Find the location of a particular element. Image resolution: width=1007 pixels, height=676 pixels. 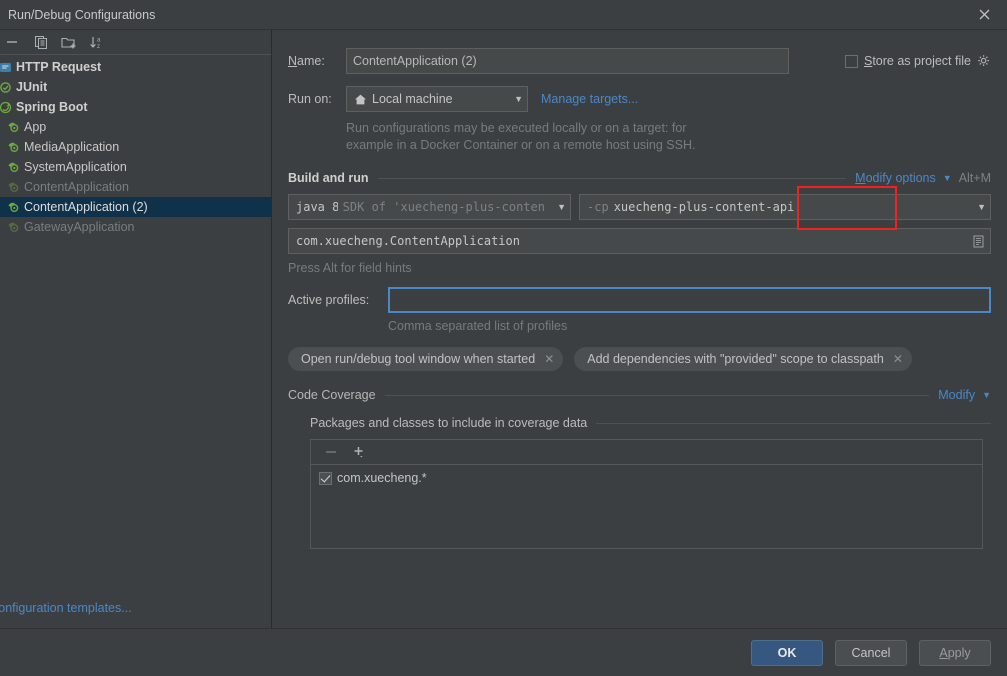

gear-icon is located at coordinates (984, 61).